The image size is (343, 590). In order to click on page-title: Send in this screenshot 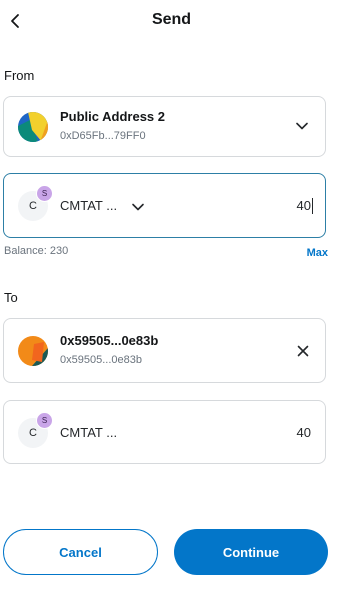, I will do `click(171, 19)`.